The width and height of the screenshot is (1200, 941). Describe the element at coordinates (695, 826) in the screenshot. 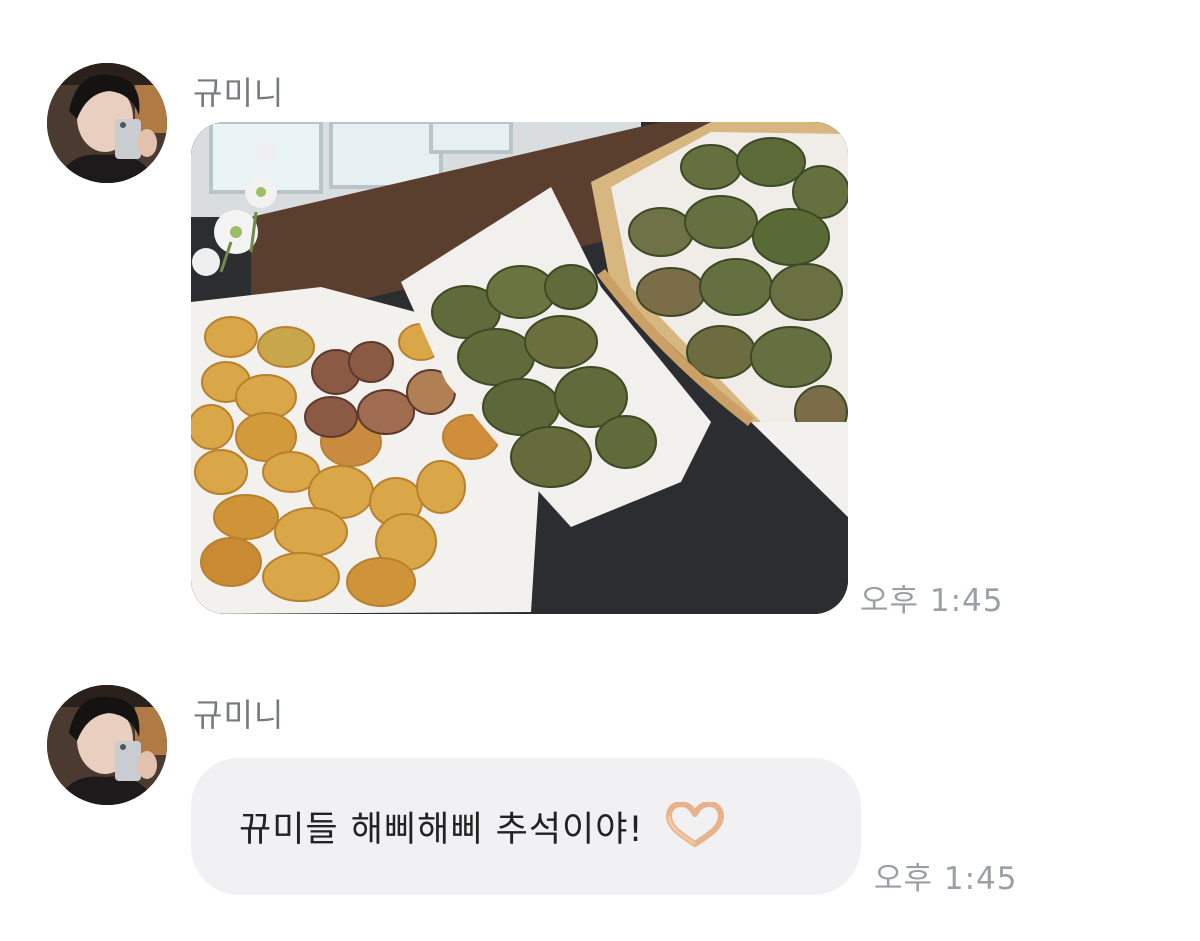

I see `hand-heart-icon` at that location.